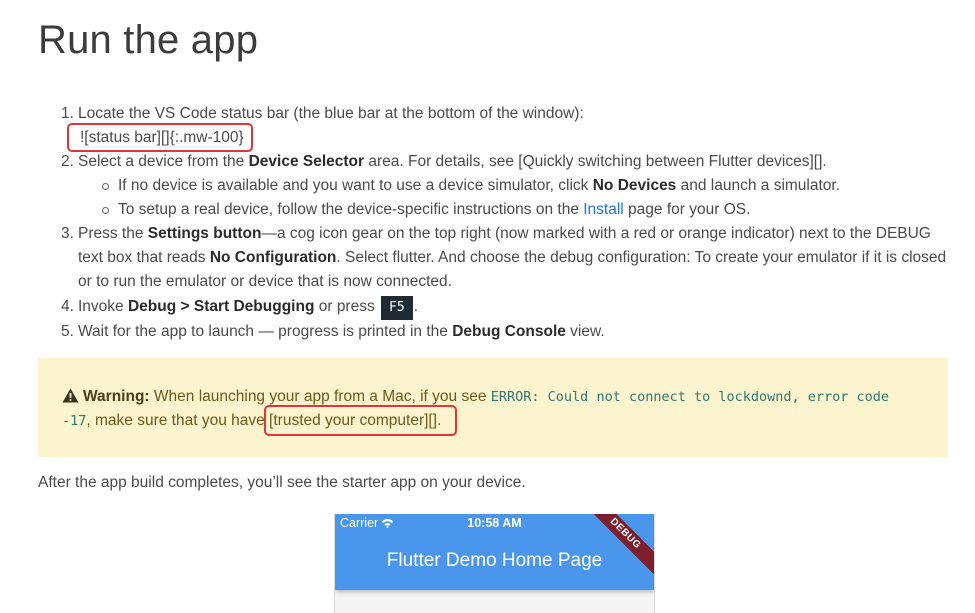 The height and width of the screenshot is (613, 975). Describe the element at coordinates (758, 185) in the screenshot. I see `substep-text: and launch a simulator.` at that location.